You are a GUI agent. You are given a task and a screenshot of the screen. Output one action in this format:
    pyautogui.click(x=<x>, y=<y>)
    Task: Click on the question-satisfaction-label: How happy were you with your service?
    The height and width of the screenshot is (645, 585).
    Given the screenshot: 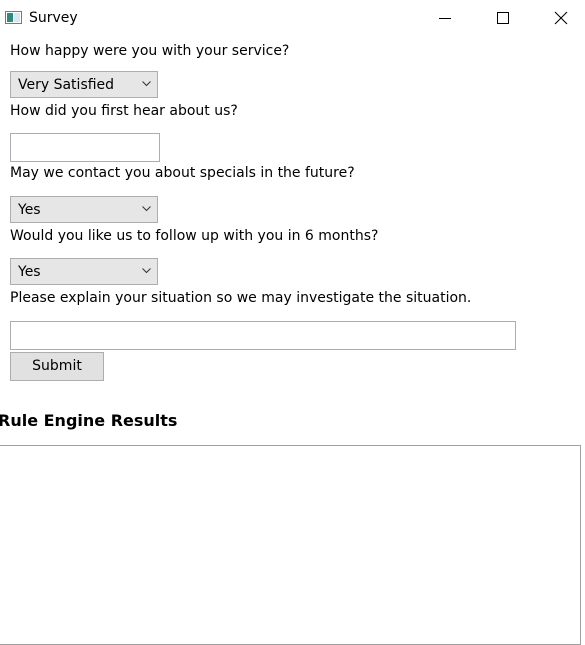 What is the action you would take?
    pyautogui.click(x=150, y=51)
    